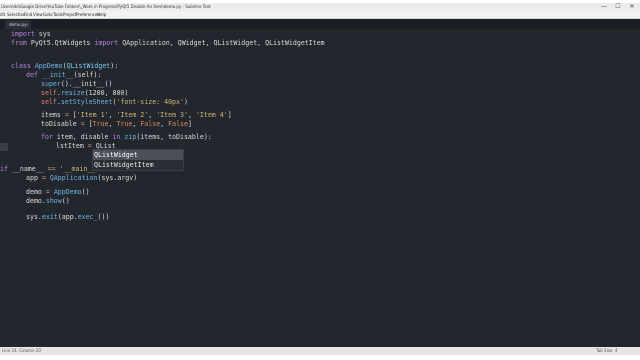  I want to click on menu-help: Help, so click(101, 14).